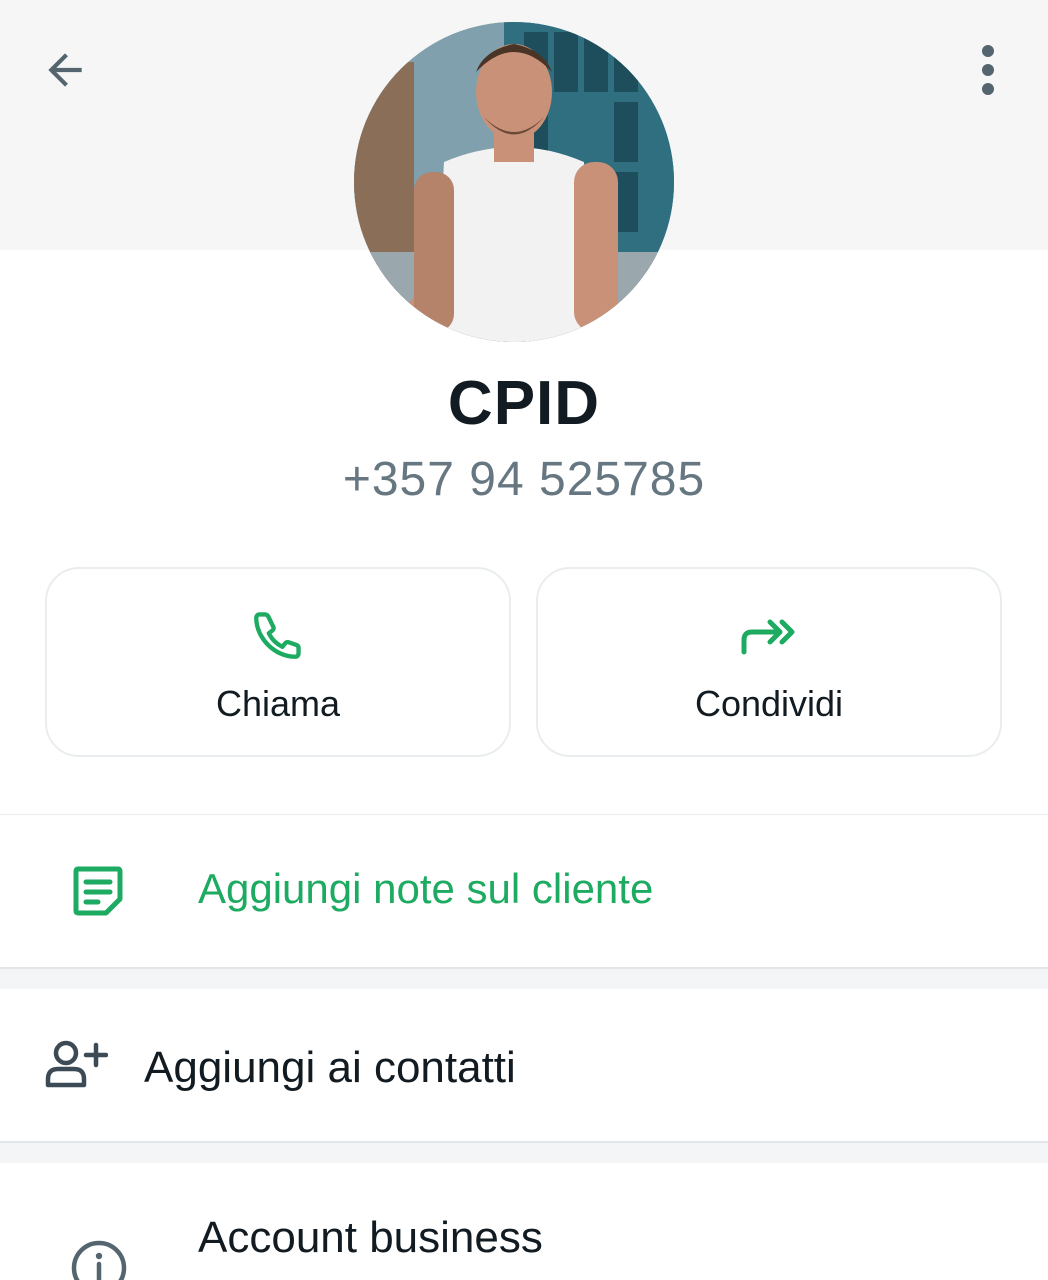 Image resolution: width=1048 pixels, height=1280 pixels. I want to click on more-vert-icon, so click(988, 70).